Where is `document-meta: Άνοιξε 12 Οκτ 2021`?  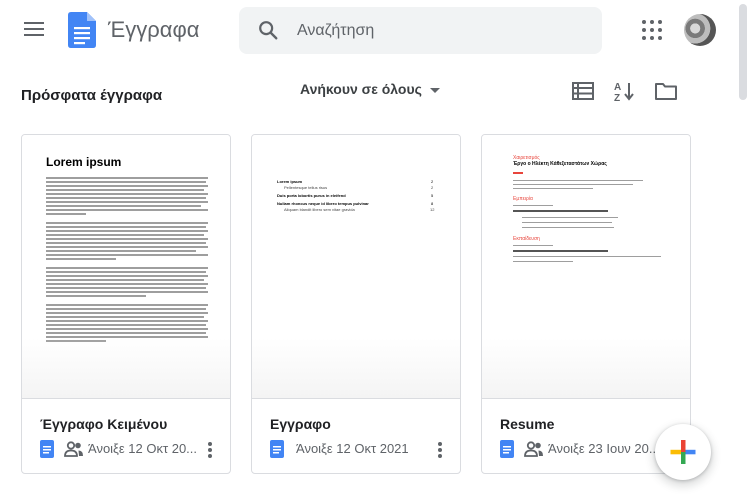 document-meta: Άνοιξε 12 Οκτ 2021 is located at coordinates (360, 449).